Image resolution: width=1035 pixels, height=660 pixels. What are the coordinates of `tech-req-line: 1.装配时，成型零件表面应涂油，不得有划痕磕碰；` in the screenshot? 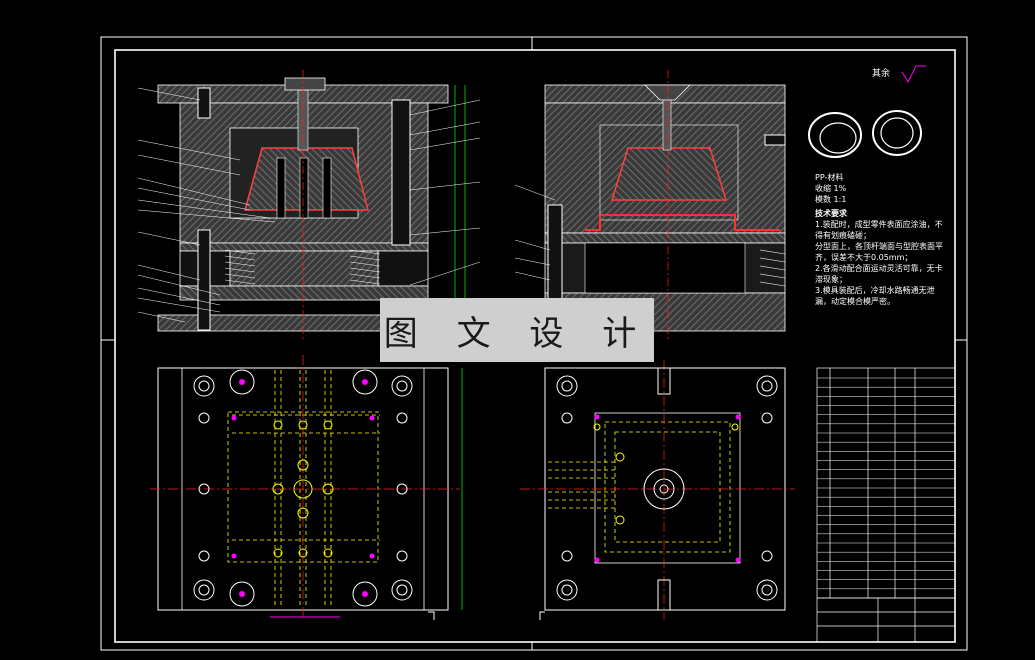 It's located at (879, 230).